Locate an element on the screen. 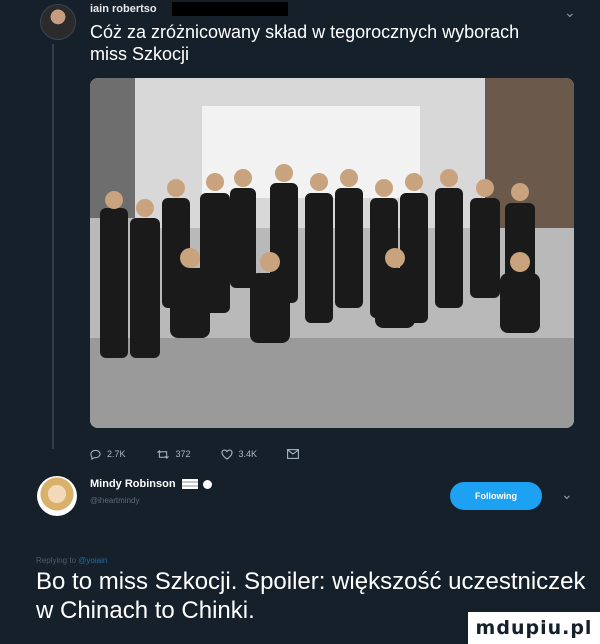 This screenshot has width=600, height=644. watermark-text: mdupiu.pl is located at coordinates (534, 628).